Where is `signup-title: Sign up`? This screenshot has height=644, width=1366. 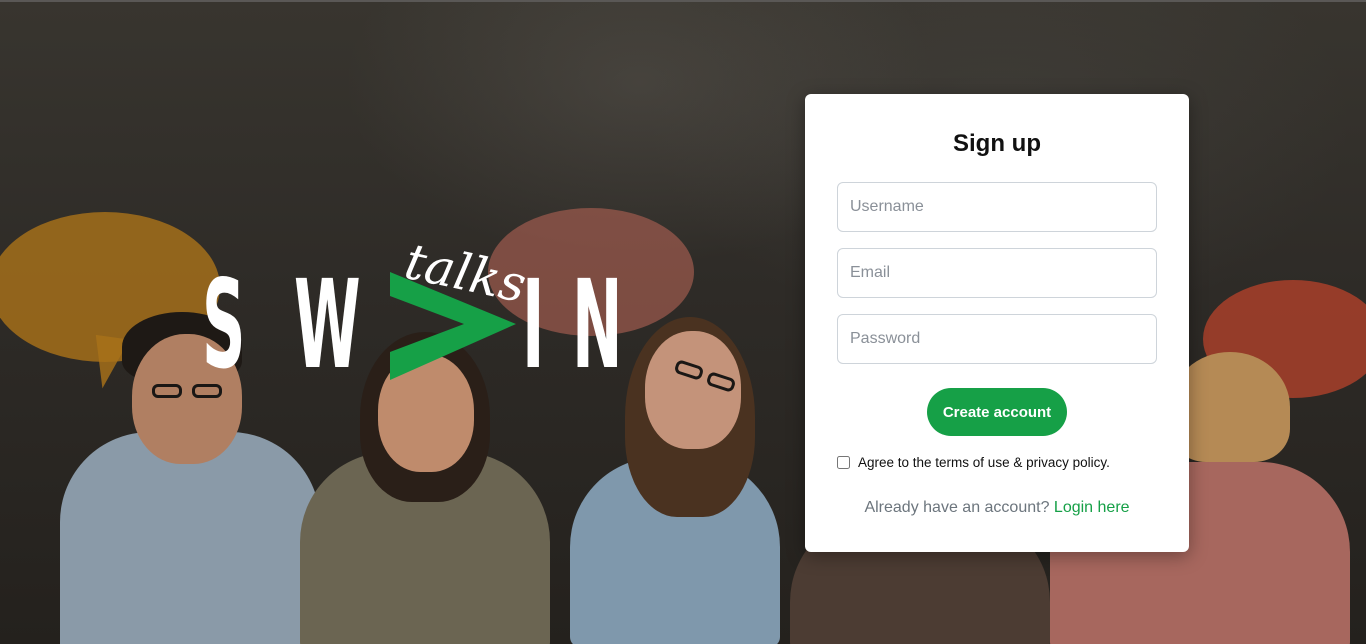 signup-title: Sign up is located at coordinates (997, 143).